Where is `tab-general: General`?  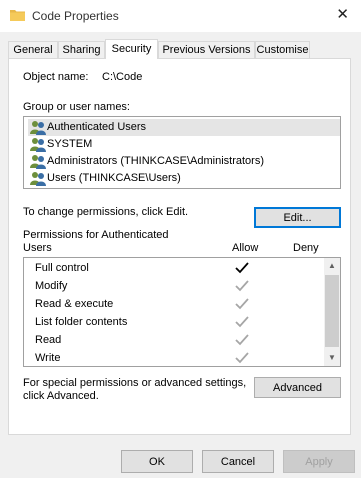 tab-general: General is located at coordinates (33, 49).